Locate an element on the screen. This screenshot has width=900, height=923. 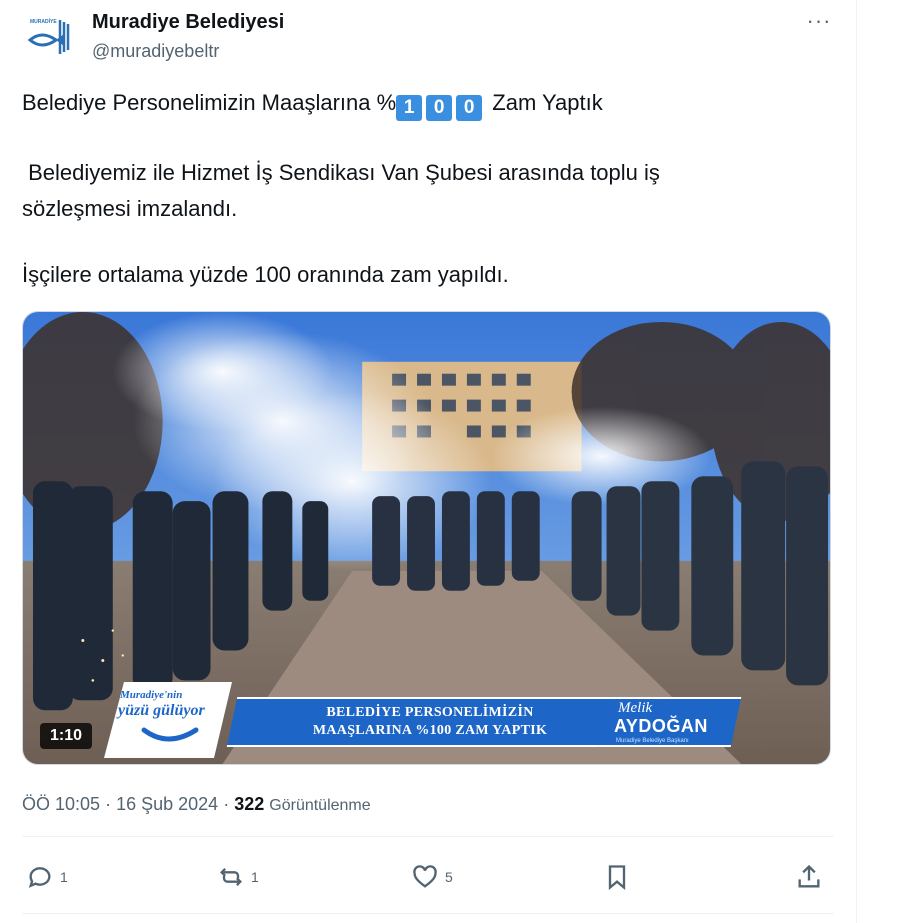
svg-text: MURADİYE is located at coordinates (43, 21).